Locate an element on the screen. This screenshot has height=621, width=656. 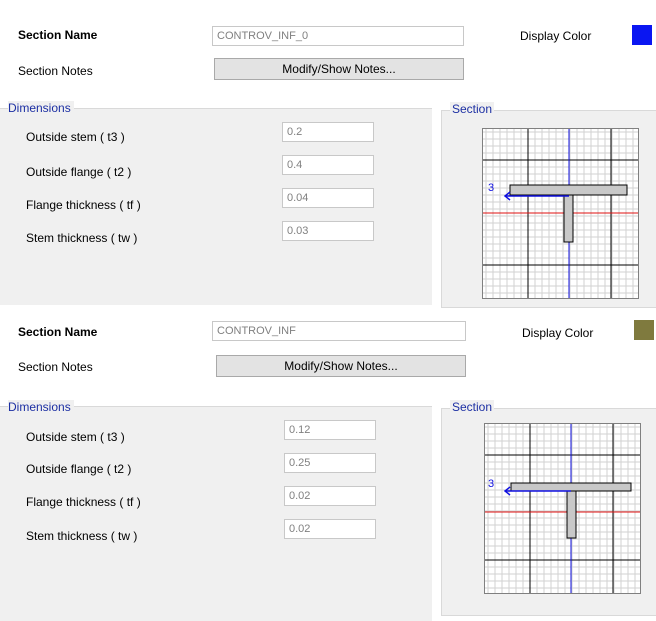
section-name-input: CONTROV_INF is located at coordinates (339, 331).